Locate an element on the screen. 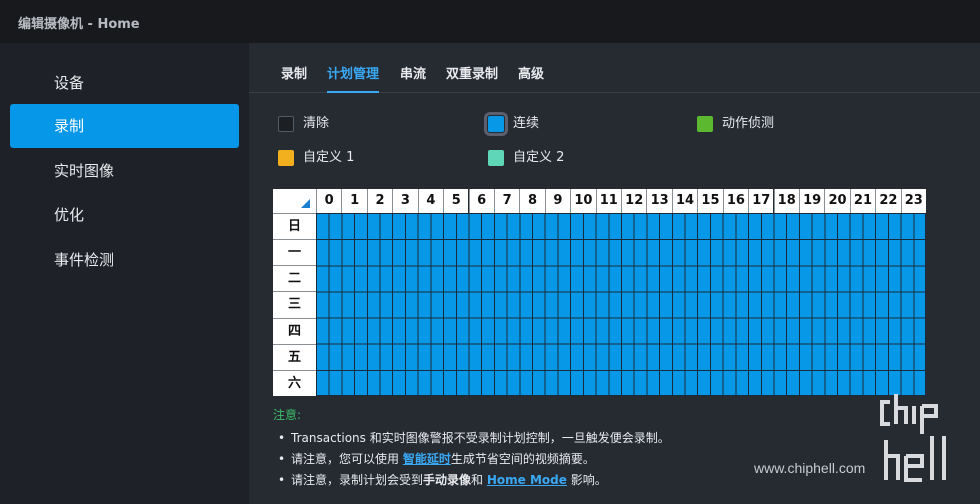  tab-dual-recording: 双重录制 is located at coordinates (472, 78).